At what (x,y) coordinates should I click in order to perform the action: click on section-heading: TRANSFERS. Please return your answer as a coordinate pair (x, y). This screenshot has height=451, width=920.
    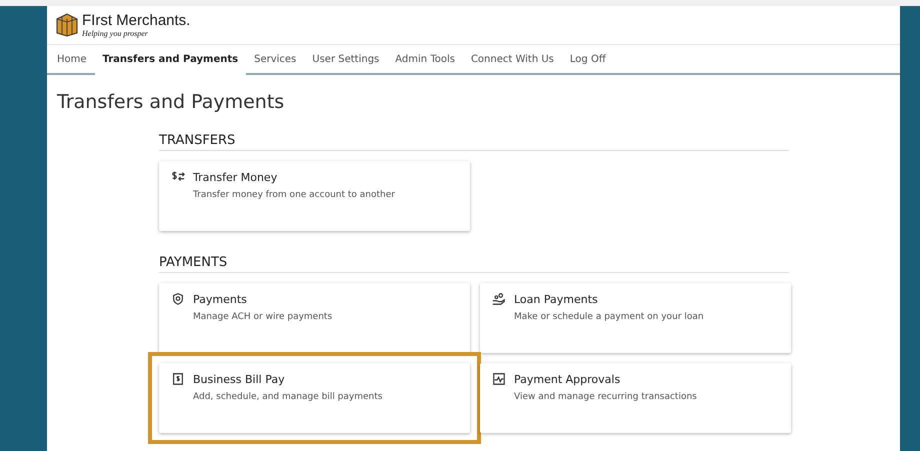
    Looking at the image, I should click on (474, 142).